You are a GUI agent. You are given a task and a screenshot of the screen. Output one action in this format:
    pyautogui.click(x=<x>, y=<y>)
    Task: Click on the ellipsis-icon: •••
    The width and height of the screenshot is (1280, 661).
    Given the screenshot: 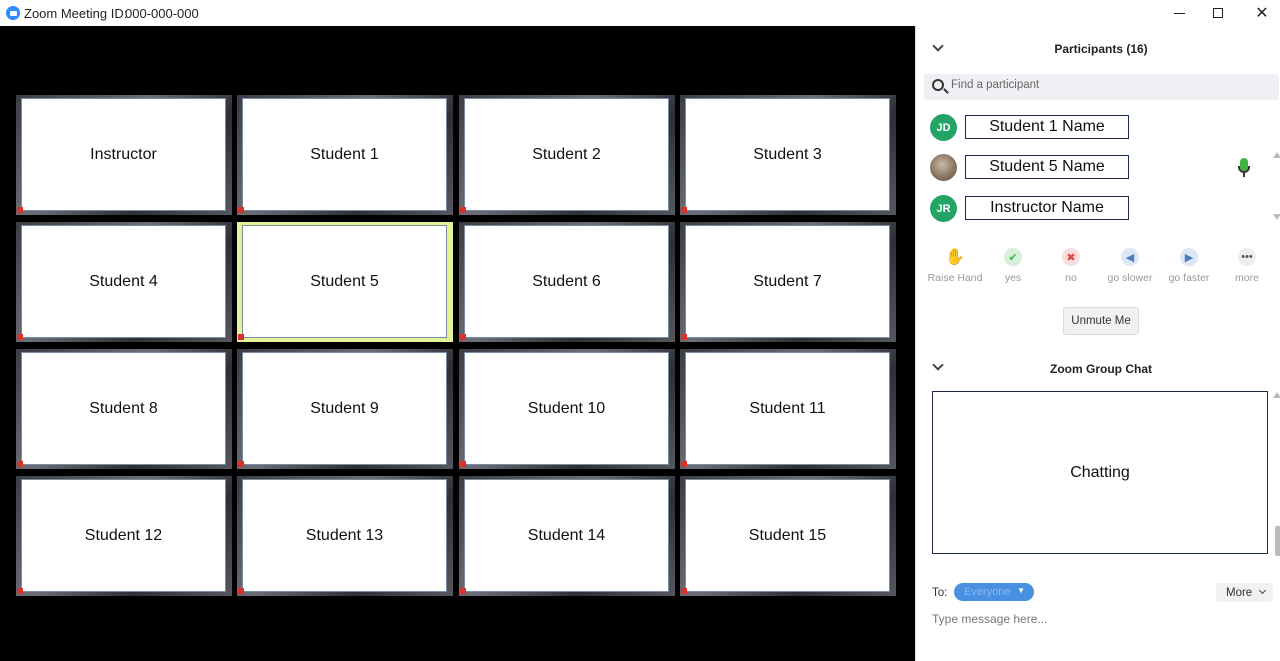 What is the action you would take?
    pyautogui.click(x=1247, y=257)
    